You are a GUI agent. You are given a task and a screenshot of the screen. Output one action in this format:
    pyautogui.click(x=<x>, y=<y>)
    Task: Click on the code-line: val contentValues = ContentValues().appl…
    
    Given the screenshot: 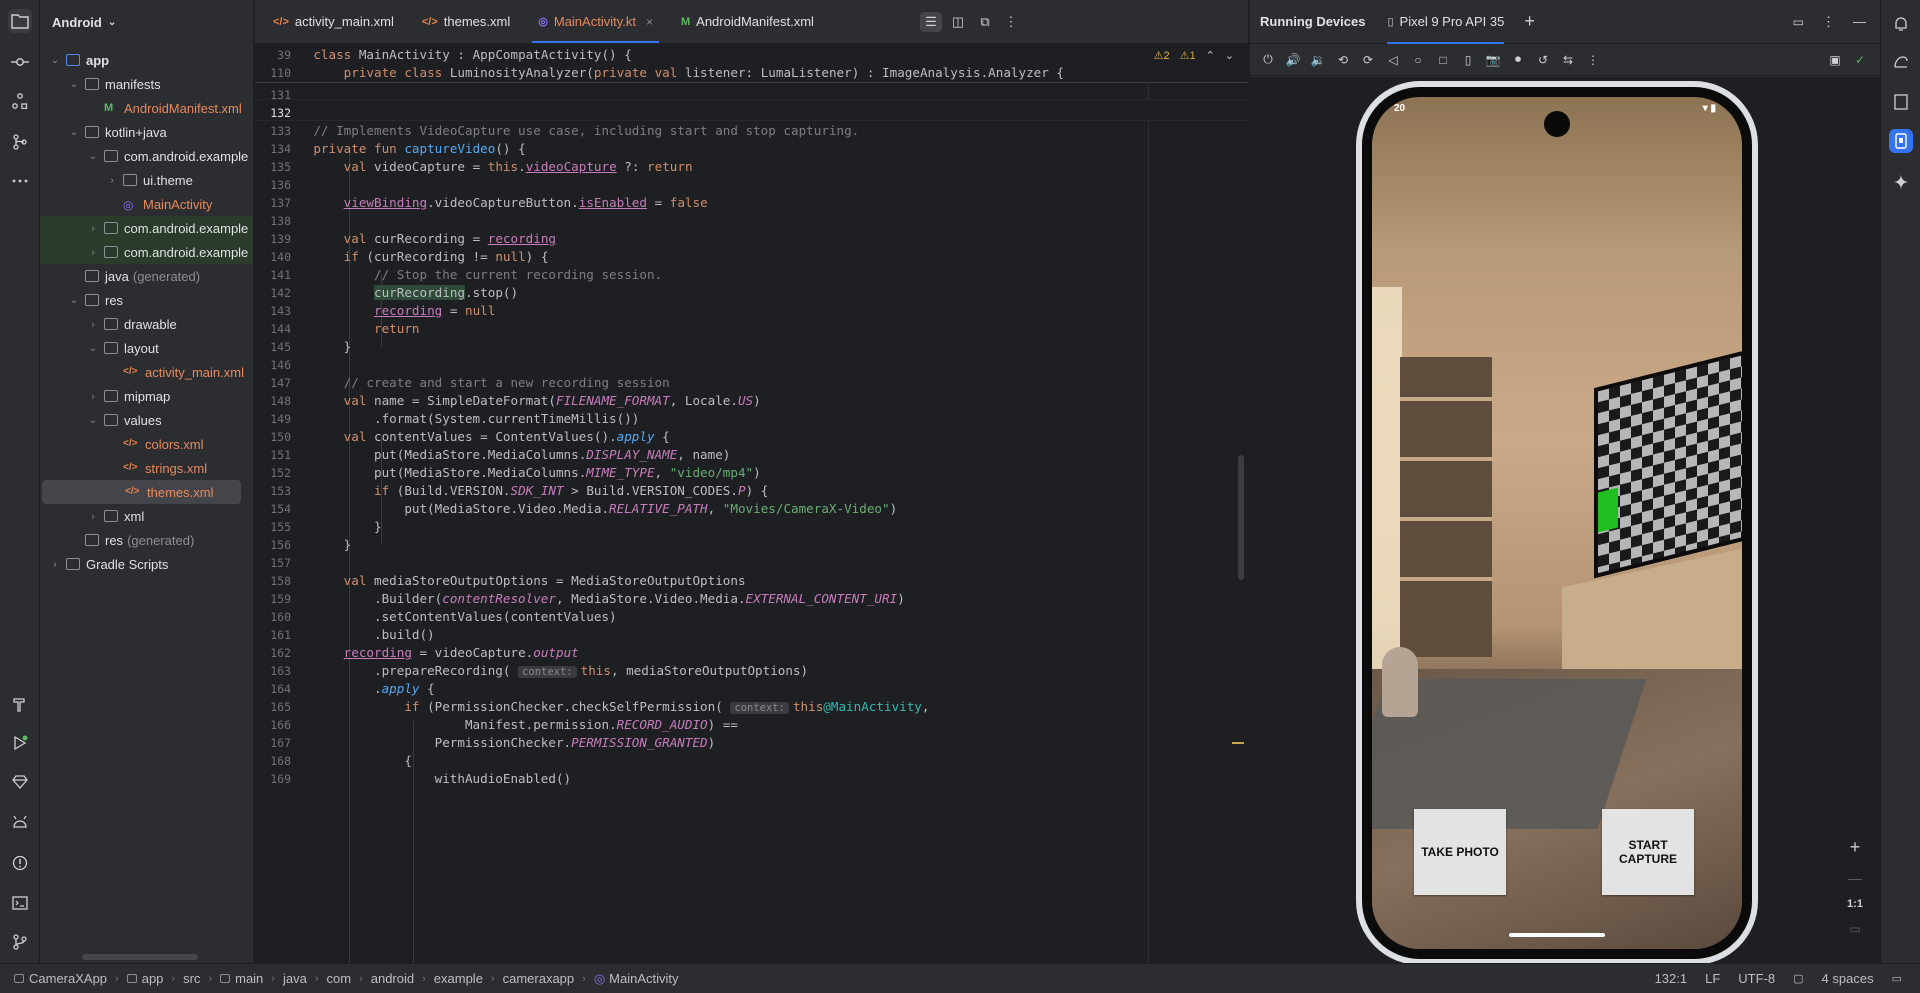 What is the action you would take?
    pyautogui.click(x=476, y=436)
    